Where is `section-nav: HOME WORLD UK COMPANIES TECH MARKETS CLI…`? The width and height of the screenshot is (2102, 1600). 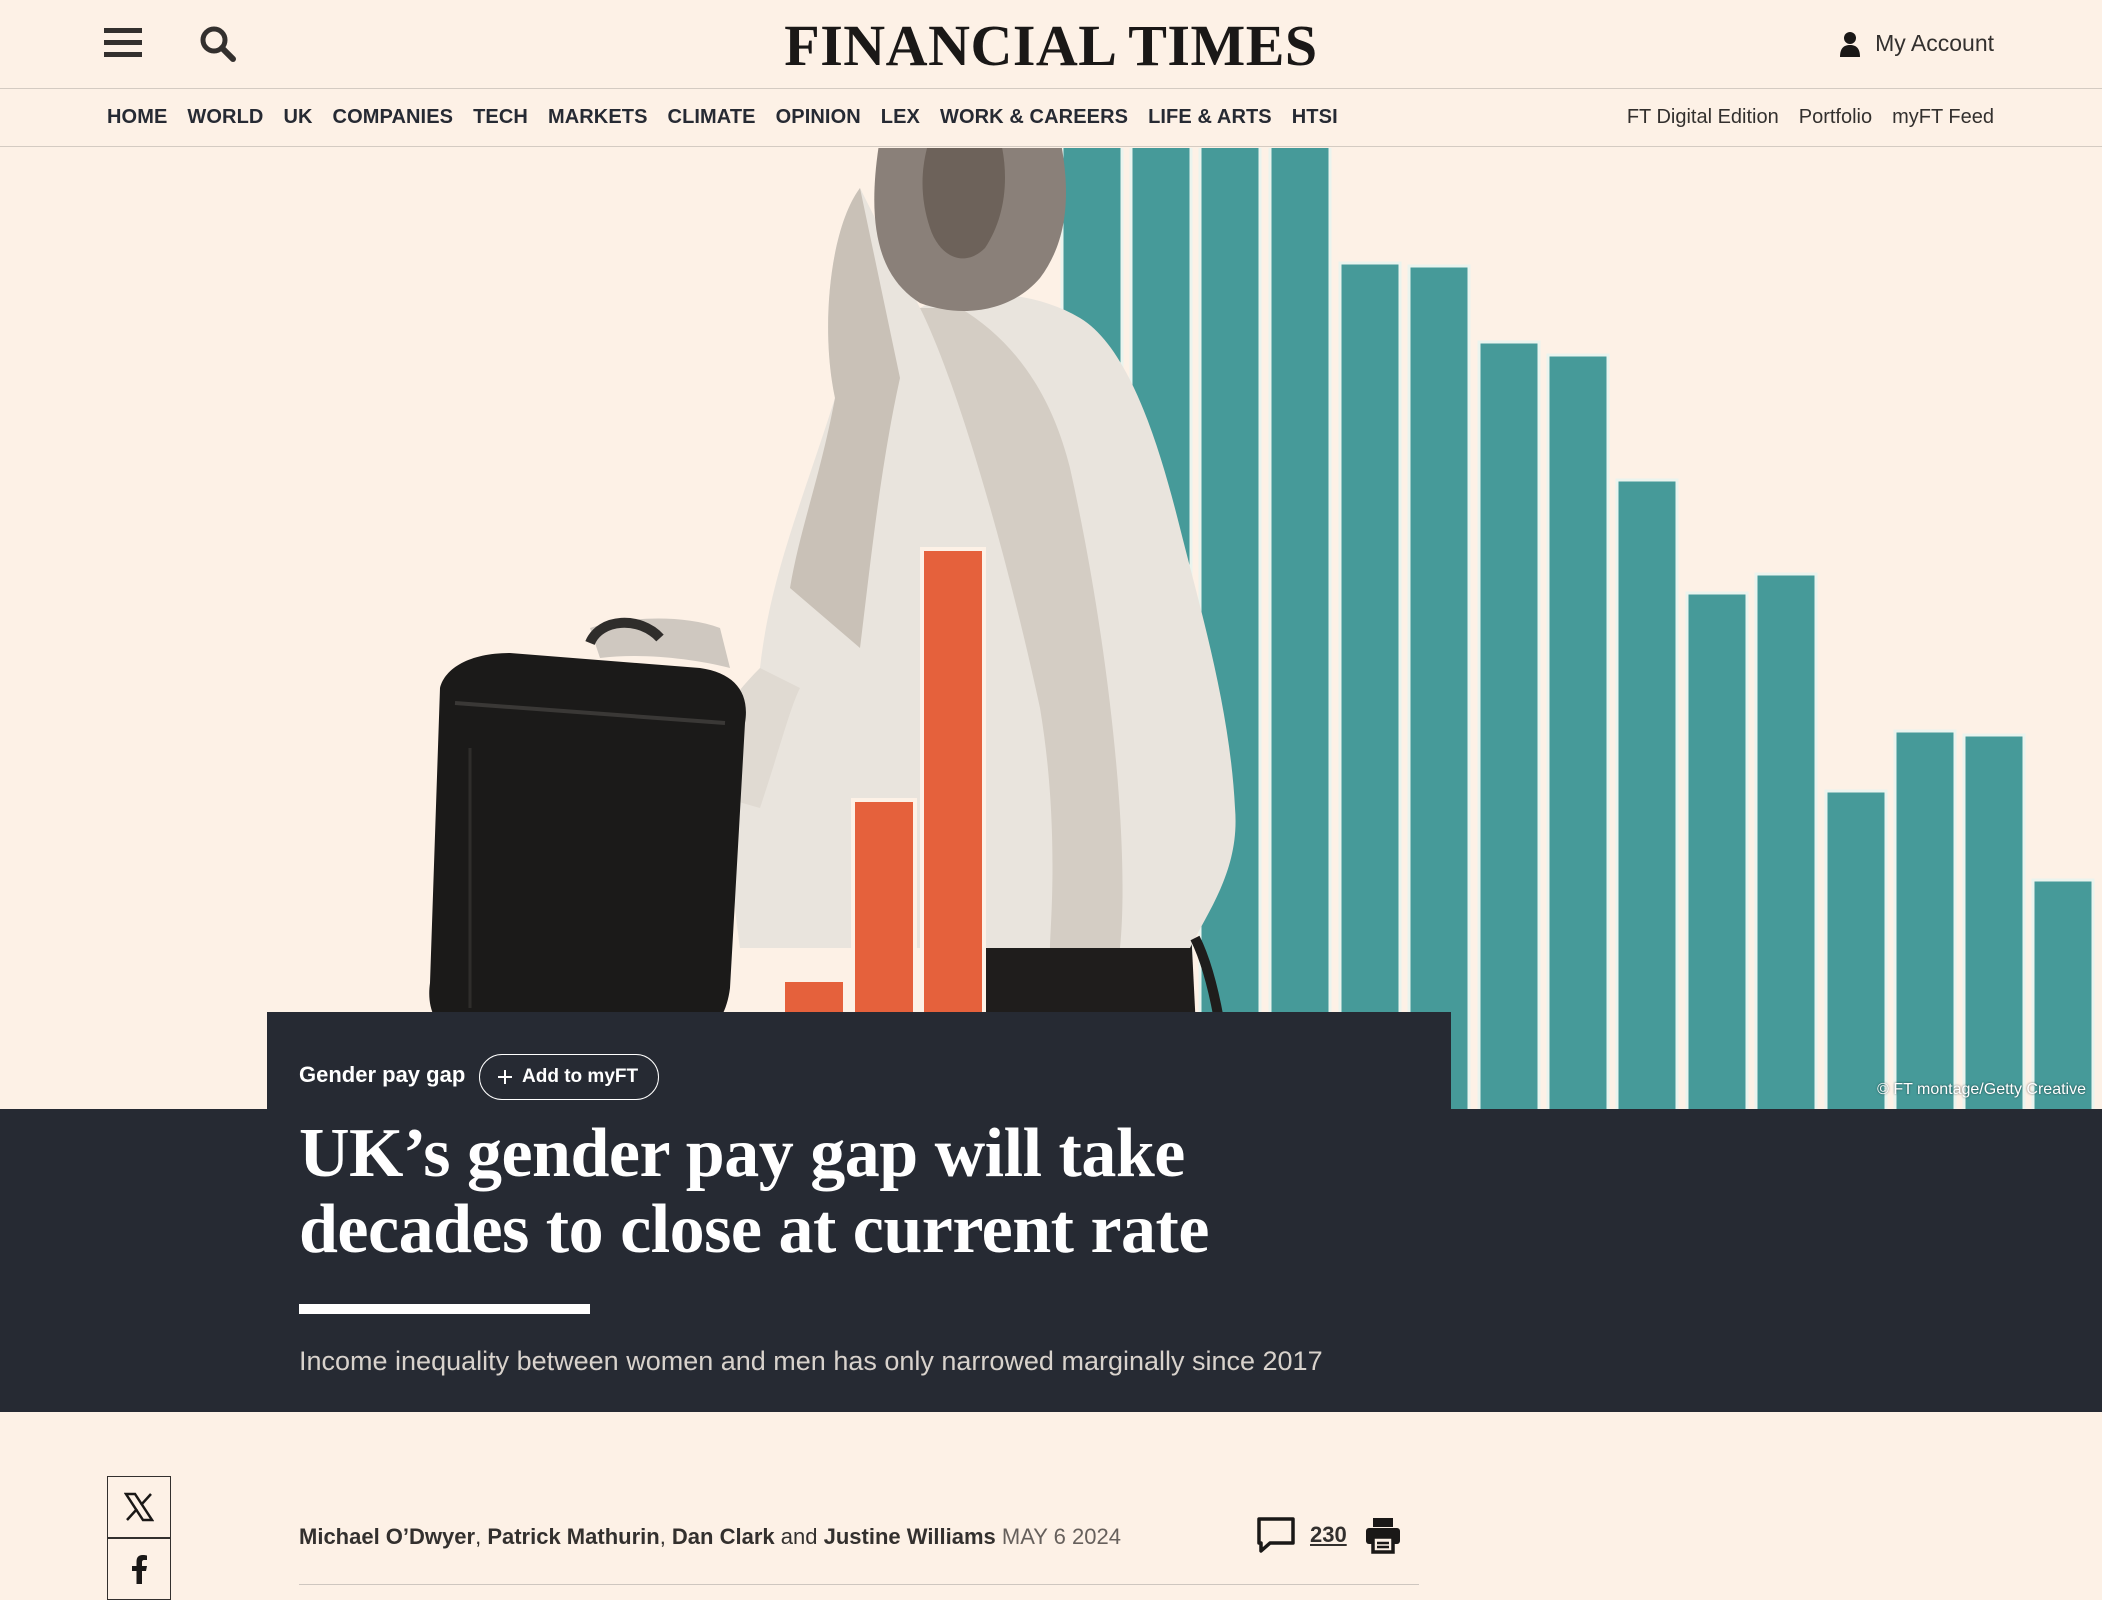 section-nav: HOME WORLD UK COMPANIES TECH MARKETS CLI… is located at coordinates (722, 117).